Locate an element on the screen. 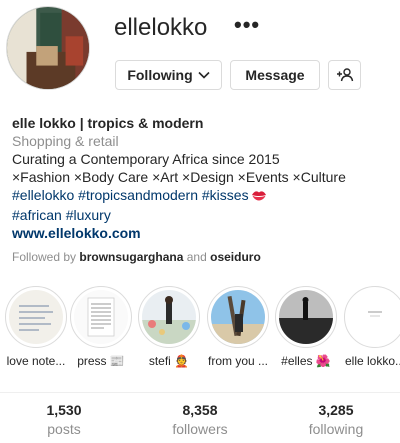  stat-posts: 1,530 posts is located at coordinates (64, 419).